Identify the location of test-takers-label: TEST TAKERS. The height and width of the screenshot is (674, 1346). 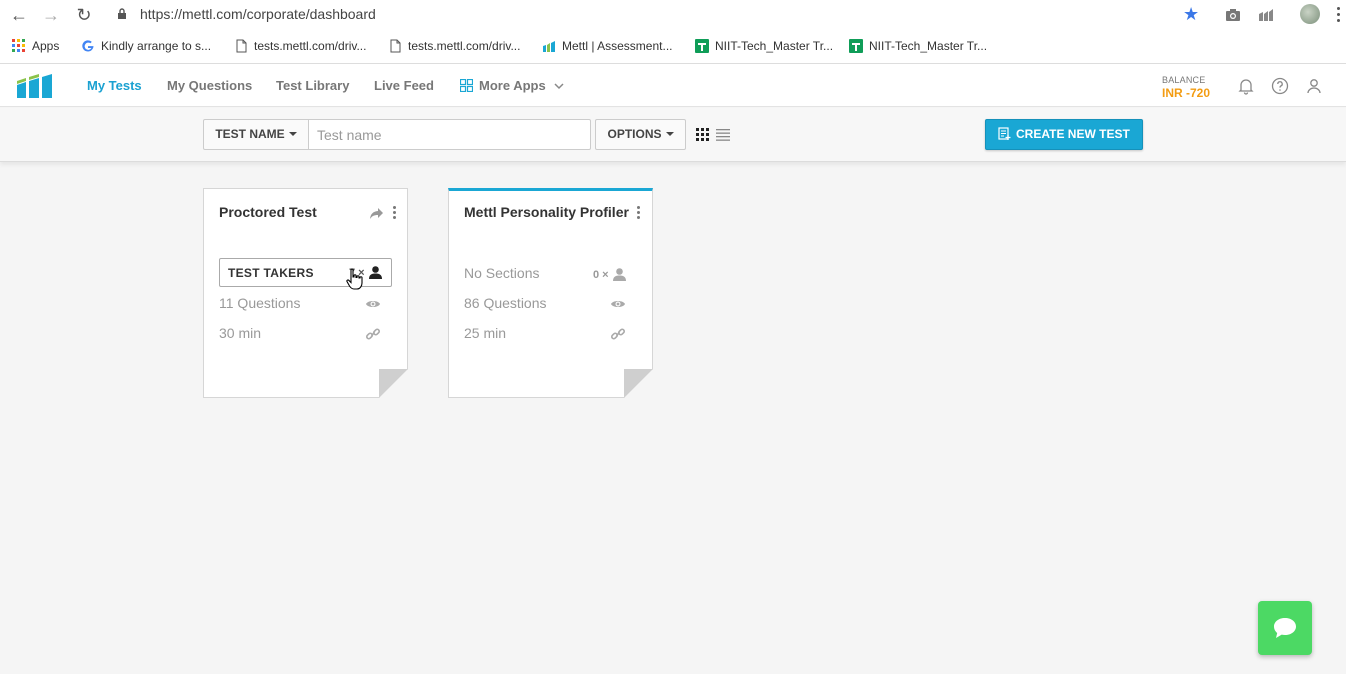
(271, 273).